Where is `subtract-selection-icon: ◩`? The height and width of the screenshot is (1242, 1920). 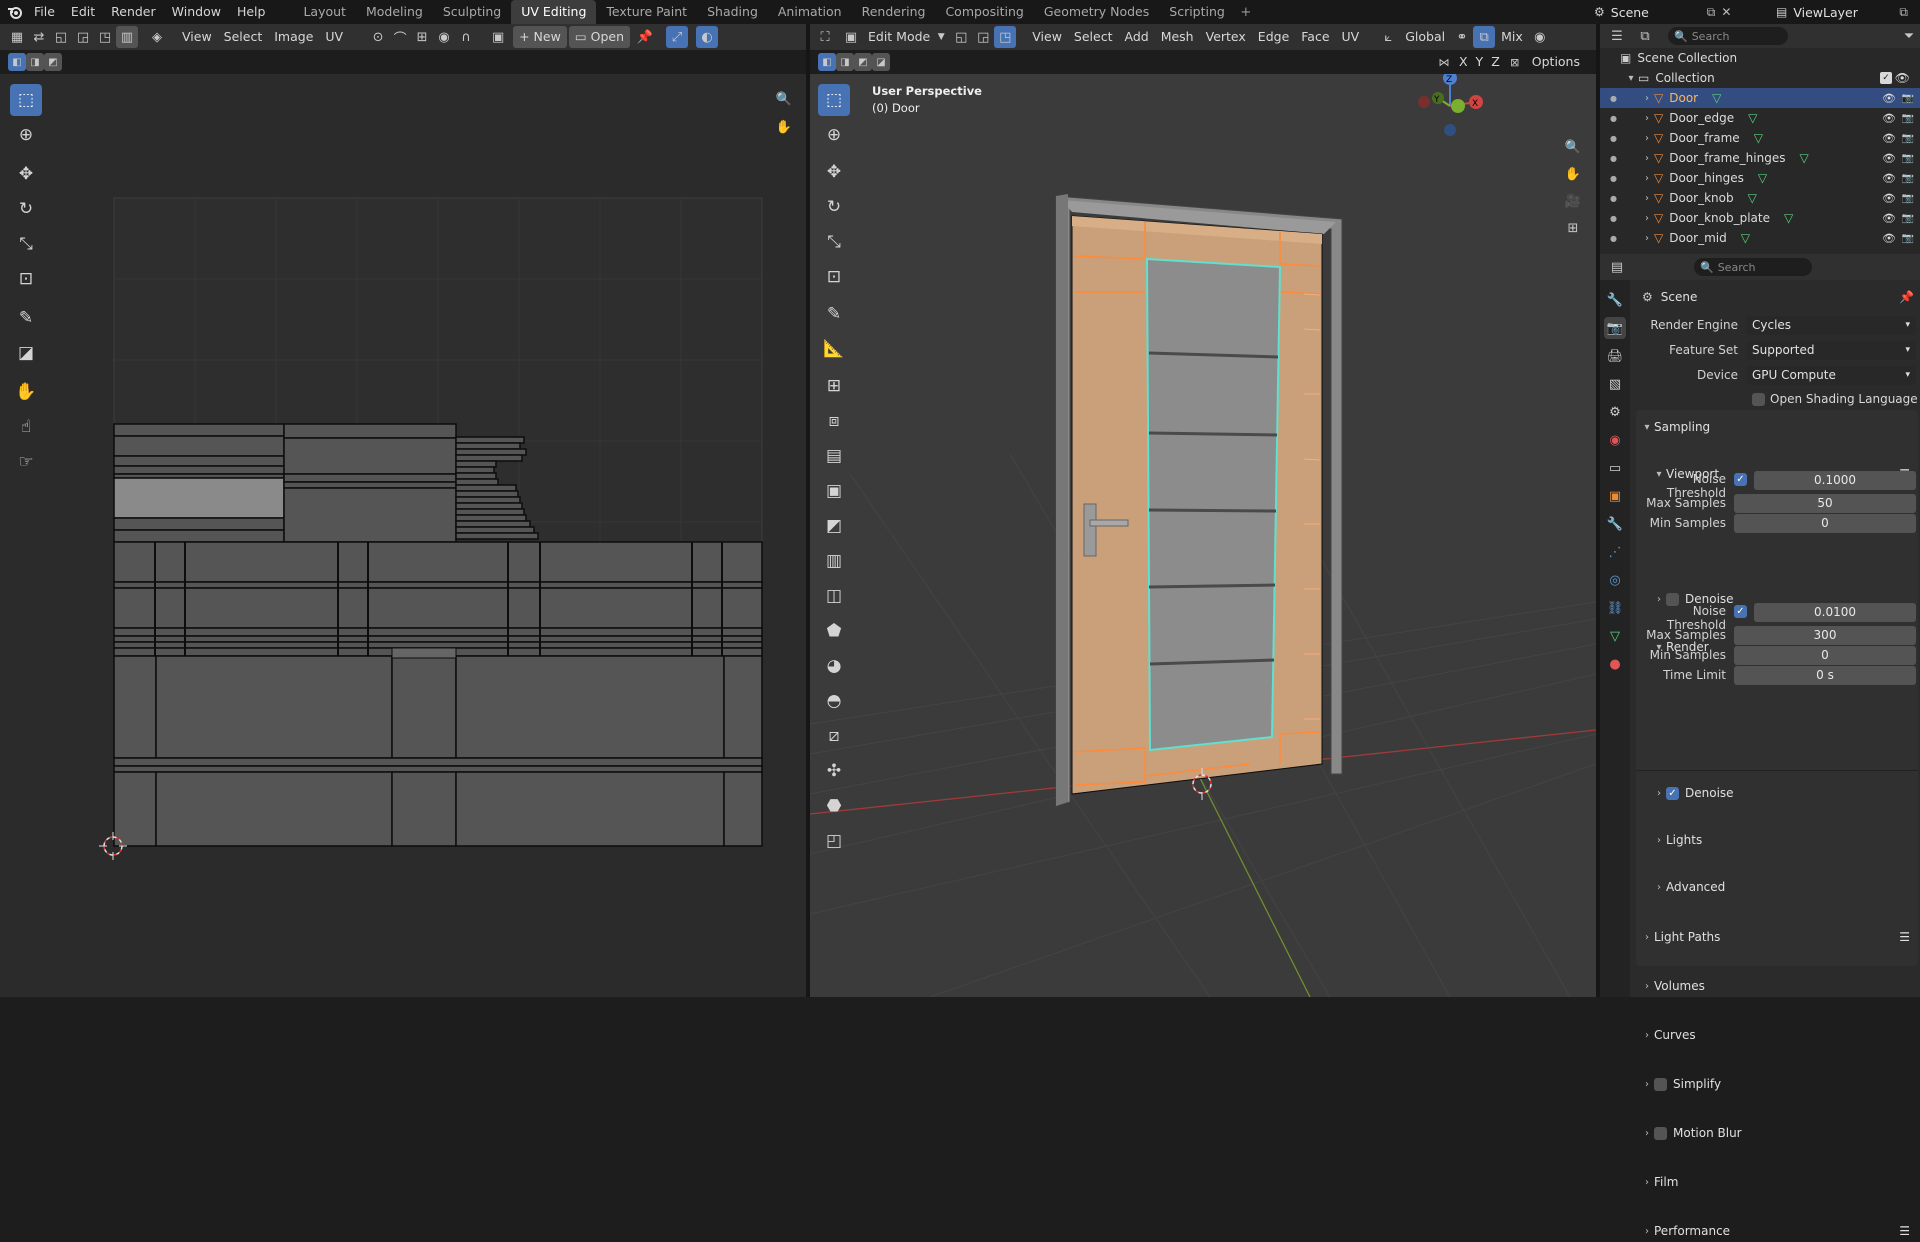 subtract-selection-icon: ◩ is located at coordinates (53, 62).